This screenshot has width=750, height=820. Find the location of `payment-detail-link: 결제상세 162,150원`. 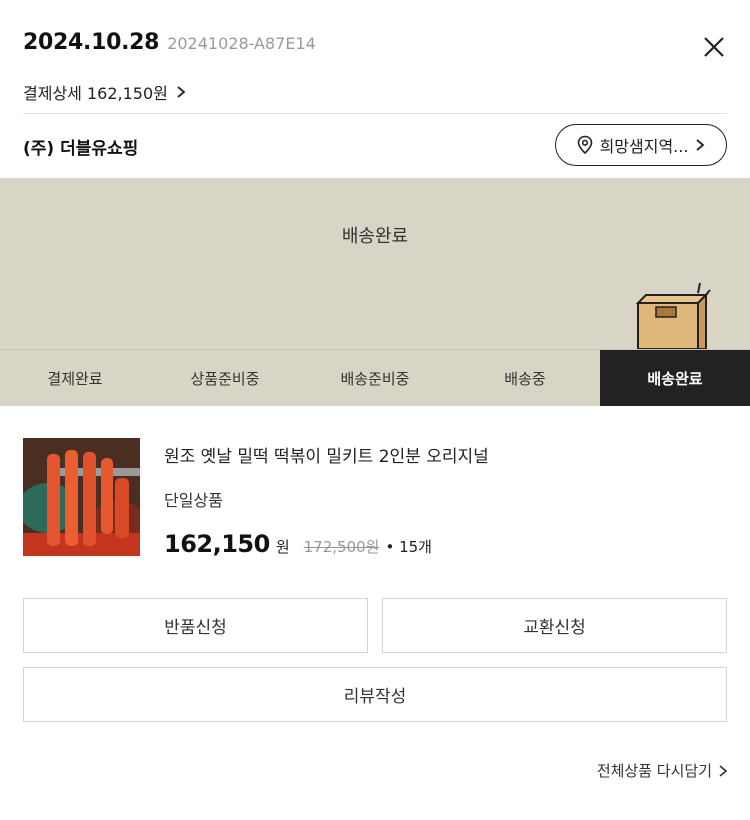

payment-detail-link: 결제상세 162,150원 is located at coordinates (105, 92).